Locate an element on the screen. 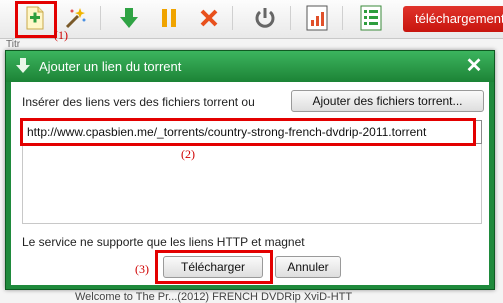 The height and width of the screenshot is (303, 503). dialog-title: Ajouter un lien du torrent is located at coordinates (110, 66).